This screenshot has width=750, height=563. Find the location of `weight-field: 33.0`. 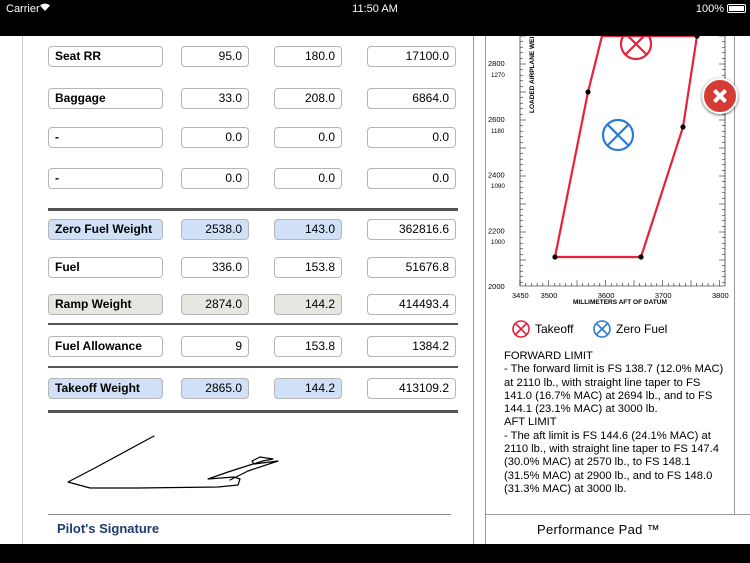

weight-field: 33.0 is located at coordinates (215, 98).